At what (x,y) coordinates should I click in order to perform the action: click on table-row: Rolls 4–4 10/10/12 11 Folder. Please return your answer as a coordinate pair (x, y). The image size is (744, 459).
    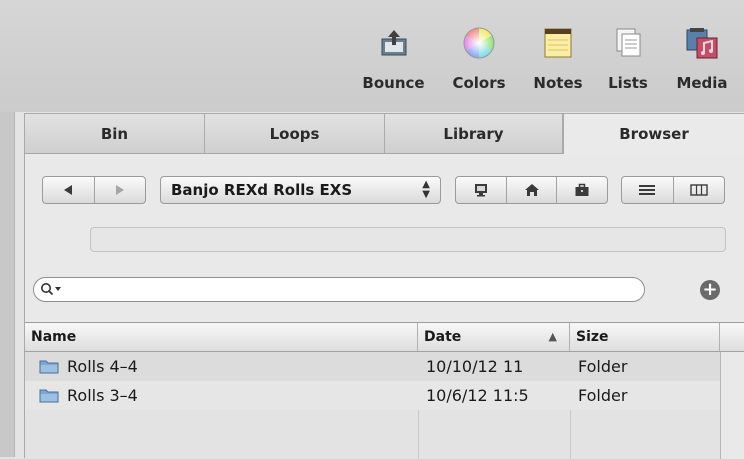
    Looking at the image, I should click on (372, 366).